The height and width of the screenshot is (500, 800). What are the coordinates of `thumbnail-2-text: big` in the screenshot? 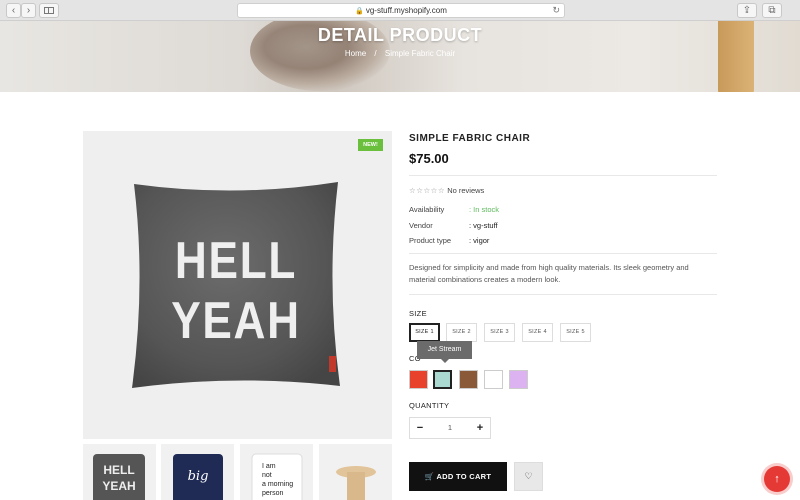 It's located at (198, 476).